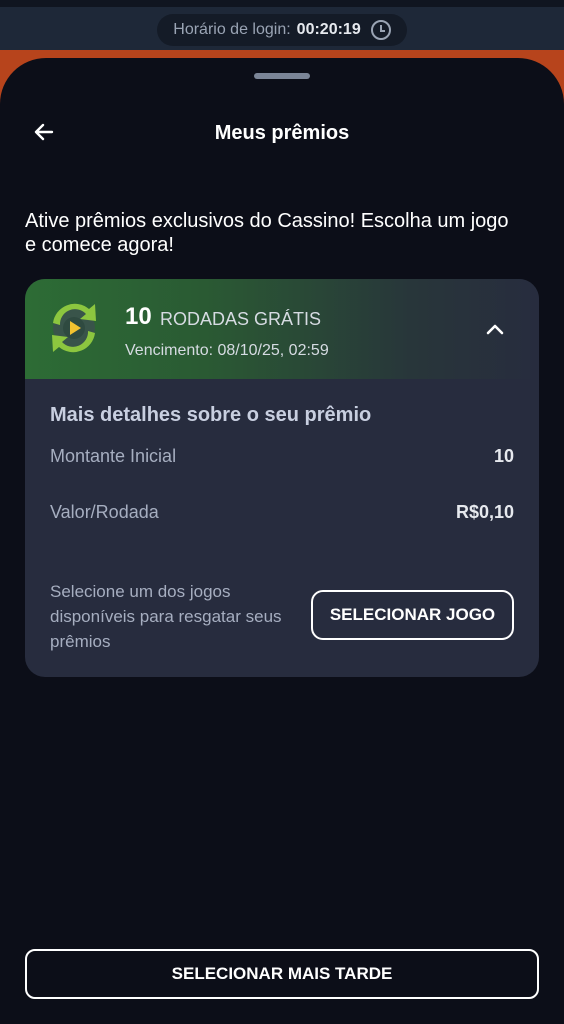 The width and height of the screenshot is (564, 1024). I want to click on free-spins-icon, so click(74, 328).